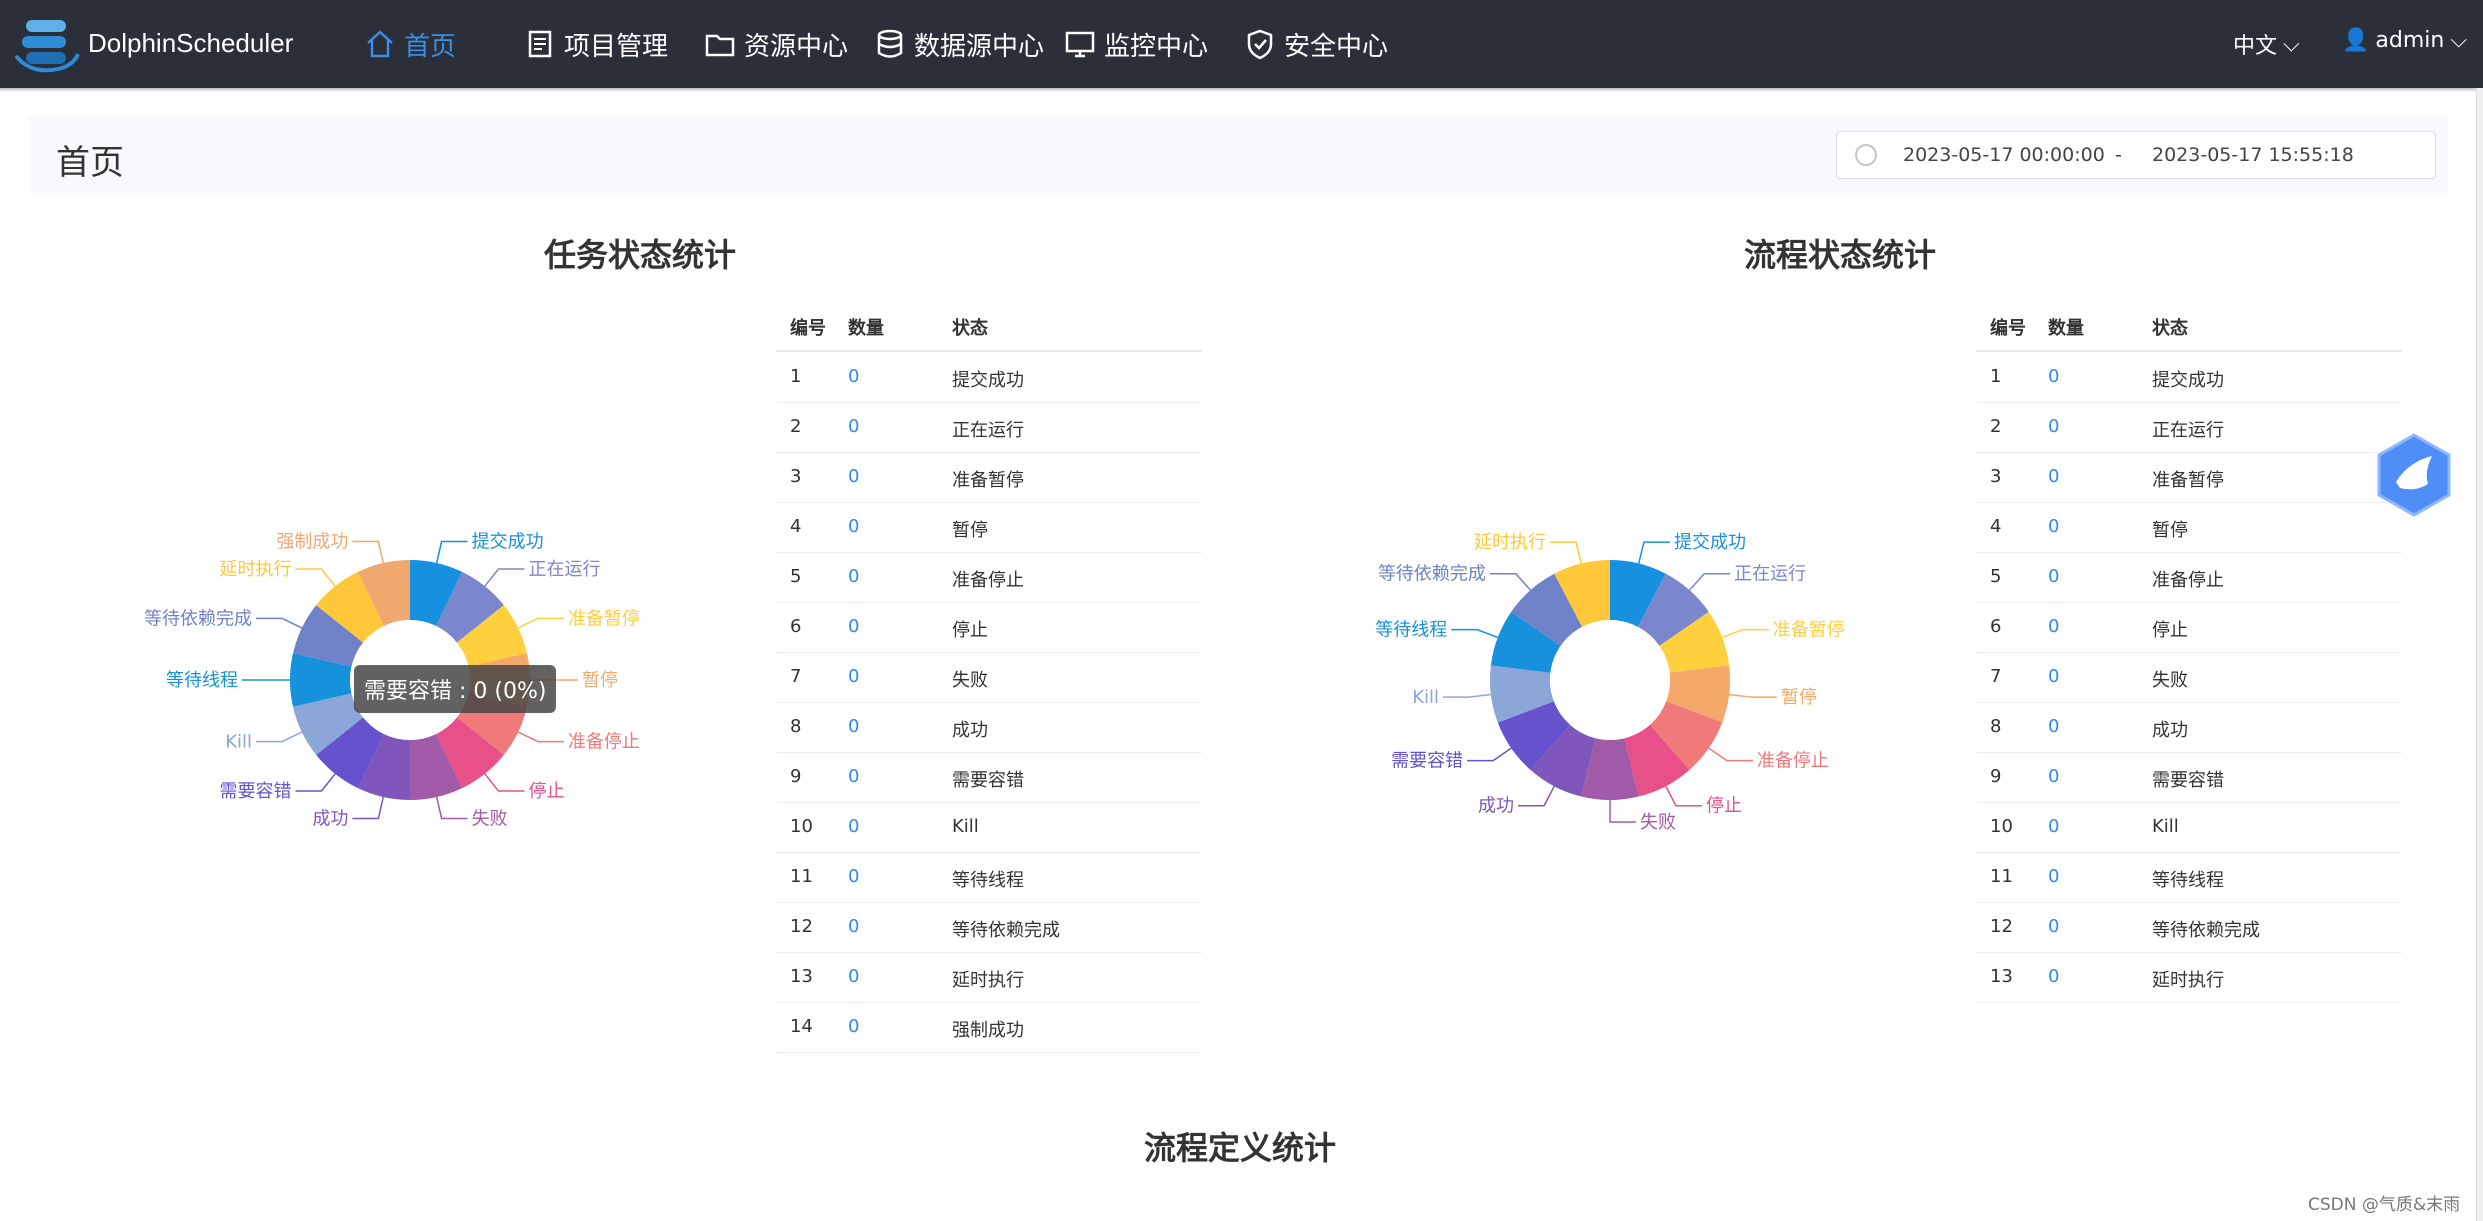 The image size is (2483, 1221). I want to click on nav-home: 首页, so click(410, 44).